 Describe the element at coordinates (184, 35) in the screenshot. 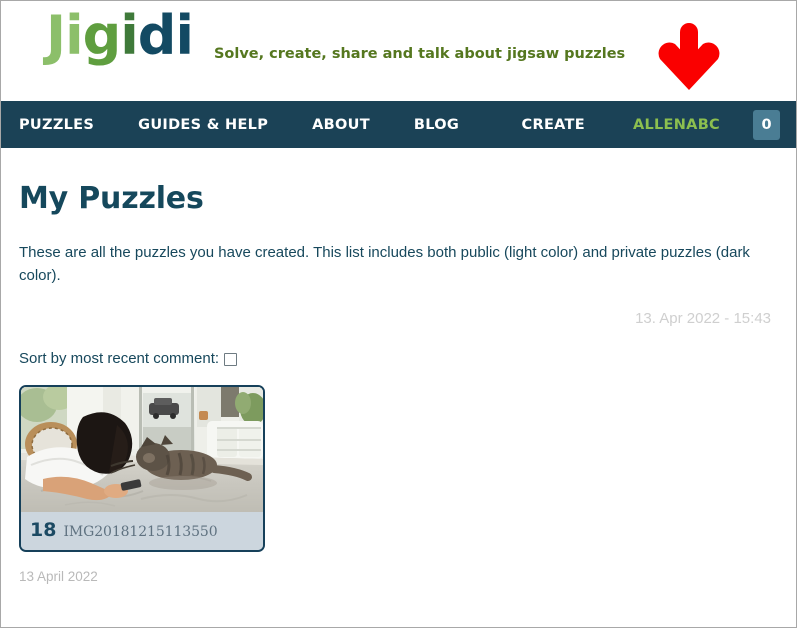

I see `logo-letter-6: i` at that location.